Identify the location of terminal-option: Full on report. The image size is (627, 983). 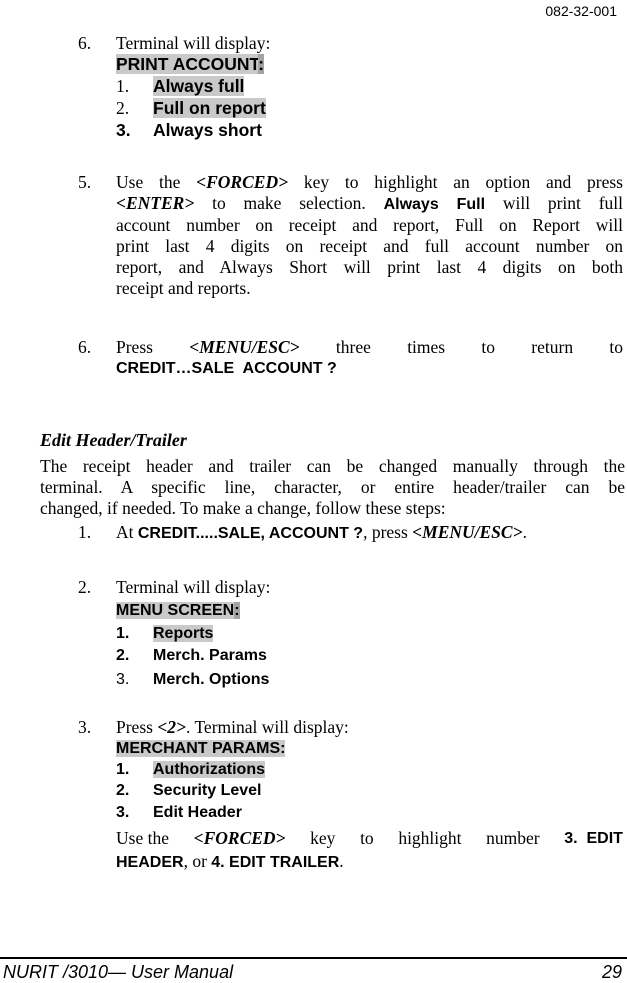
(209, 108).